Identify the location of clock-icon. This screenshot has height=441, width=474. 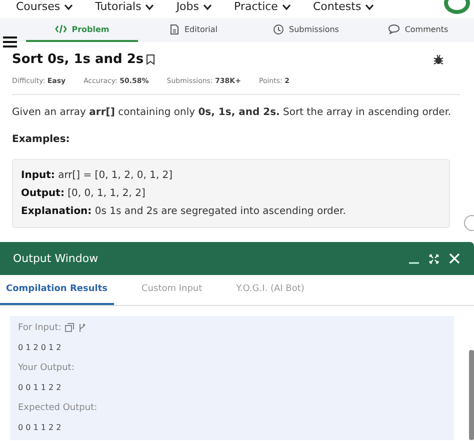
(278, 29).